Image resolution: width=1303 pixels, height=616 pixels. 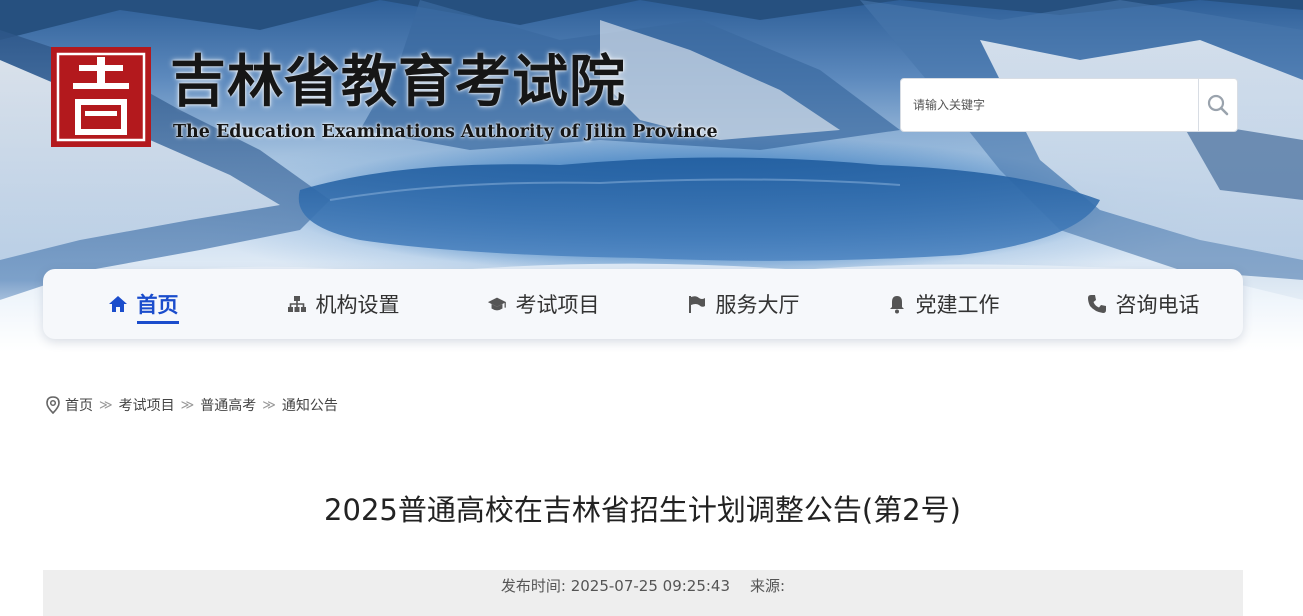 I want to click on nav-item-services: 服务大厅, so click(x=743, y=304).